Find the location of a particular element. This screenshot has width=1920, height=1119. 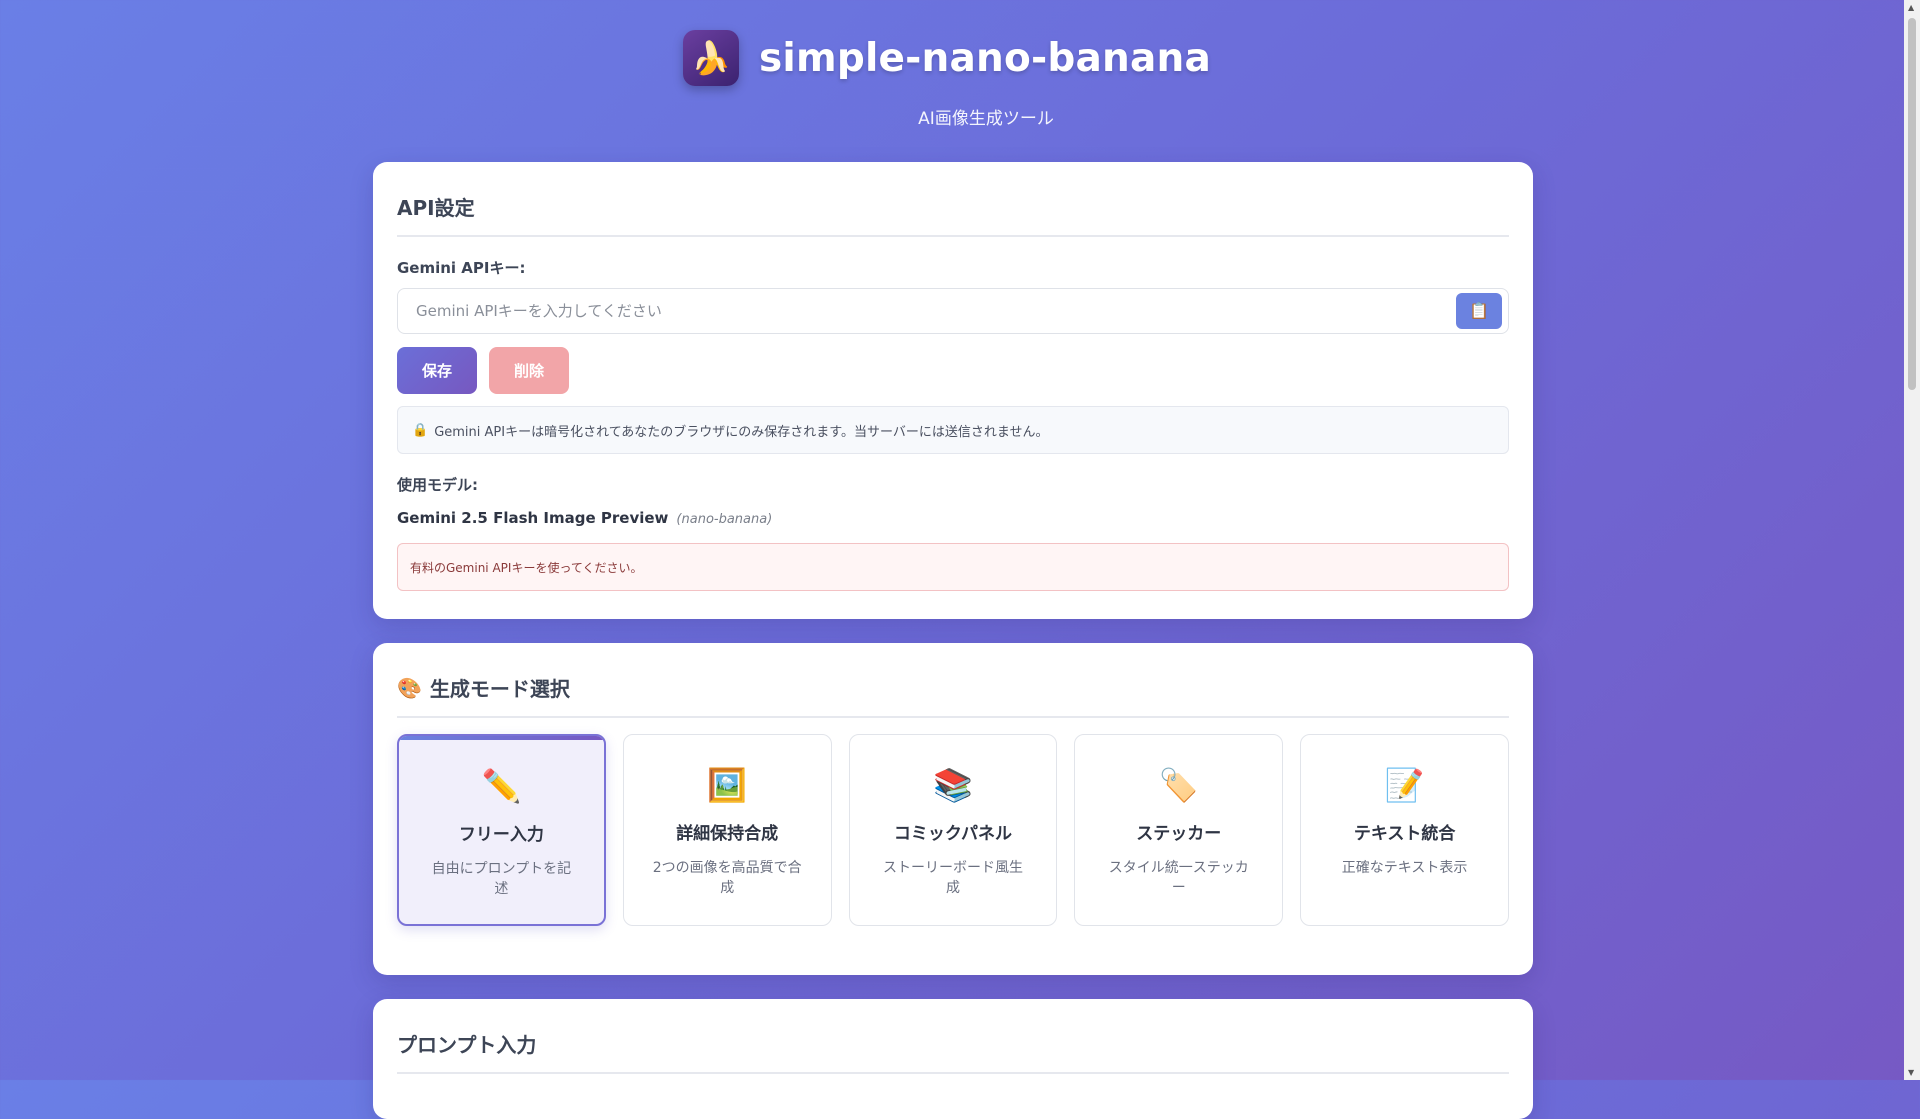

mode-selection-title: 生成モード選択 is located at coordinates (499, 689).